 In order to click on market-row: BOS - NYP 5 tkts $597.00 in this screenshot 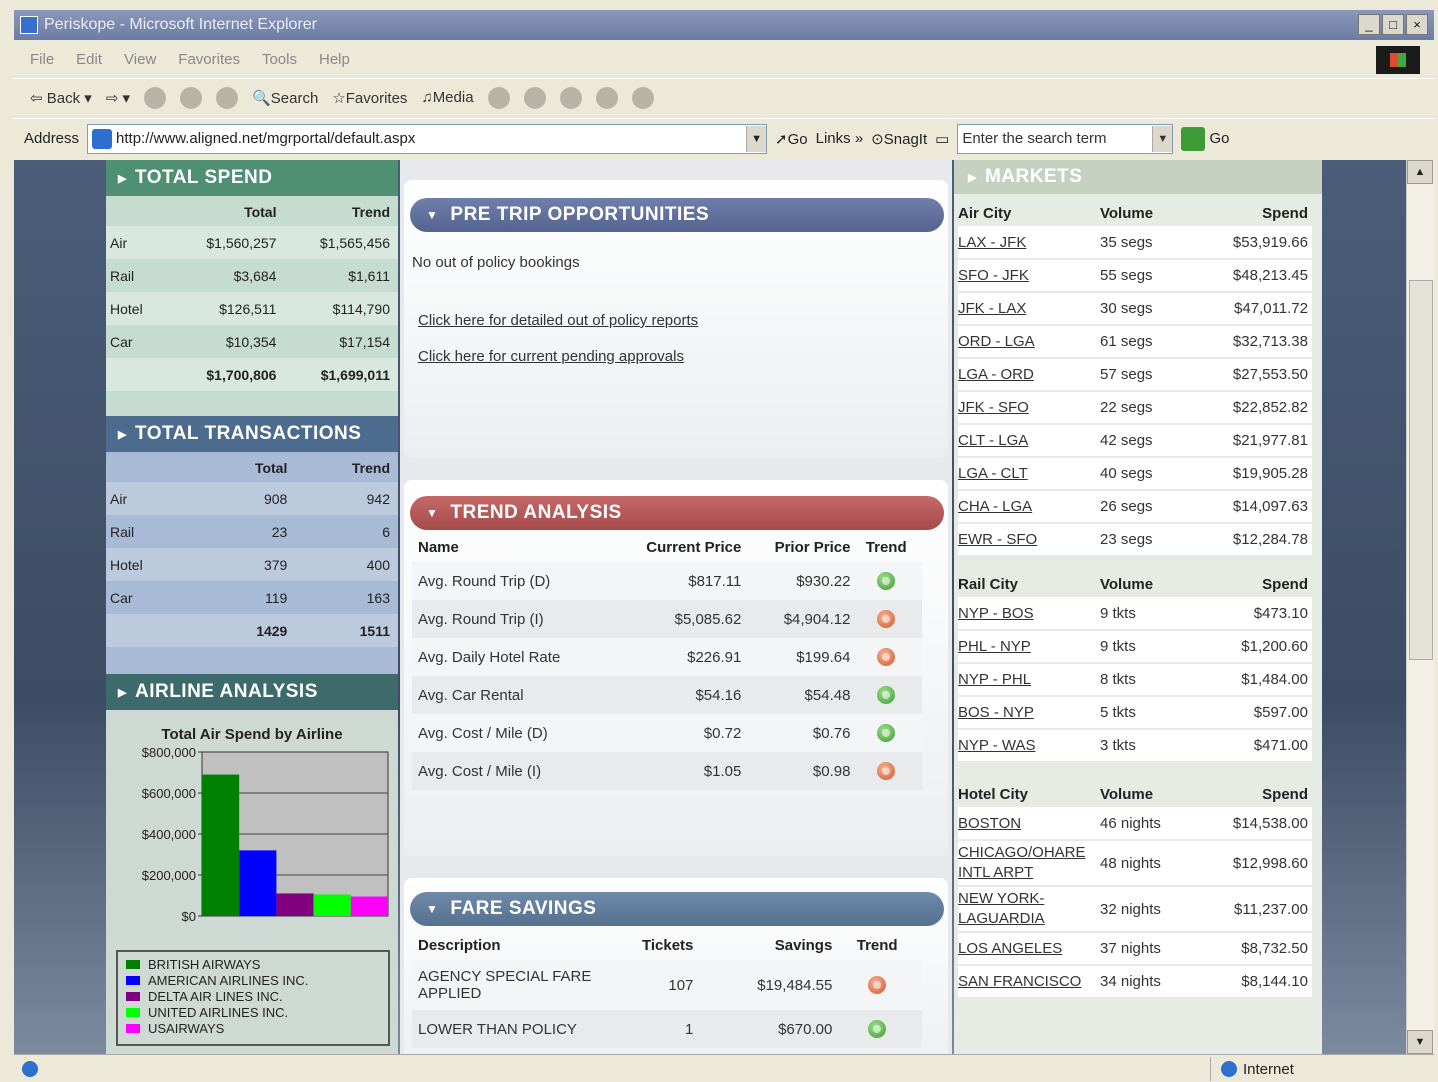, I will do `click(1135, 713)`.